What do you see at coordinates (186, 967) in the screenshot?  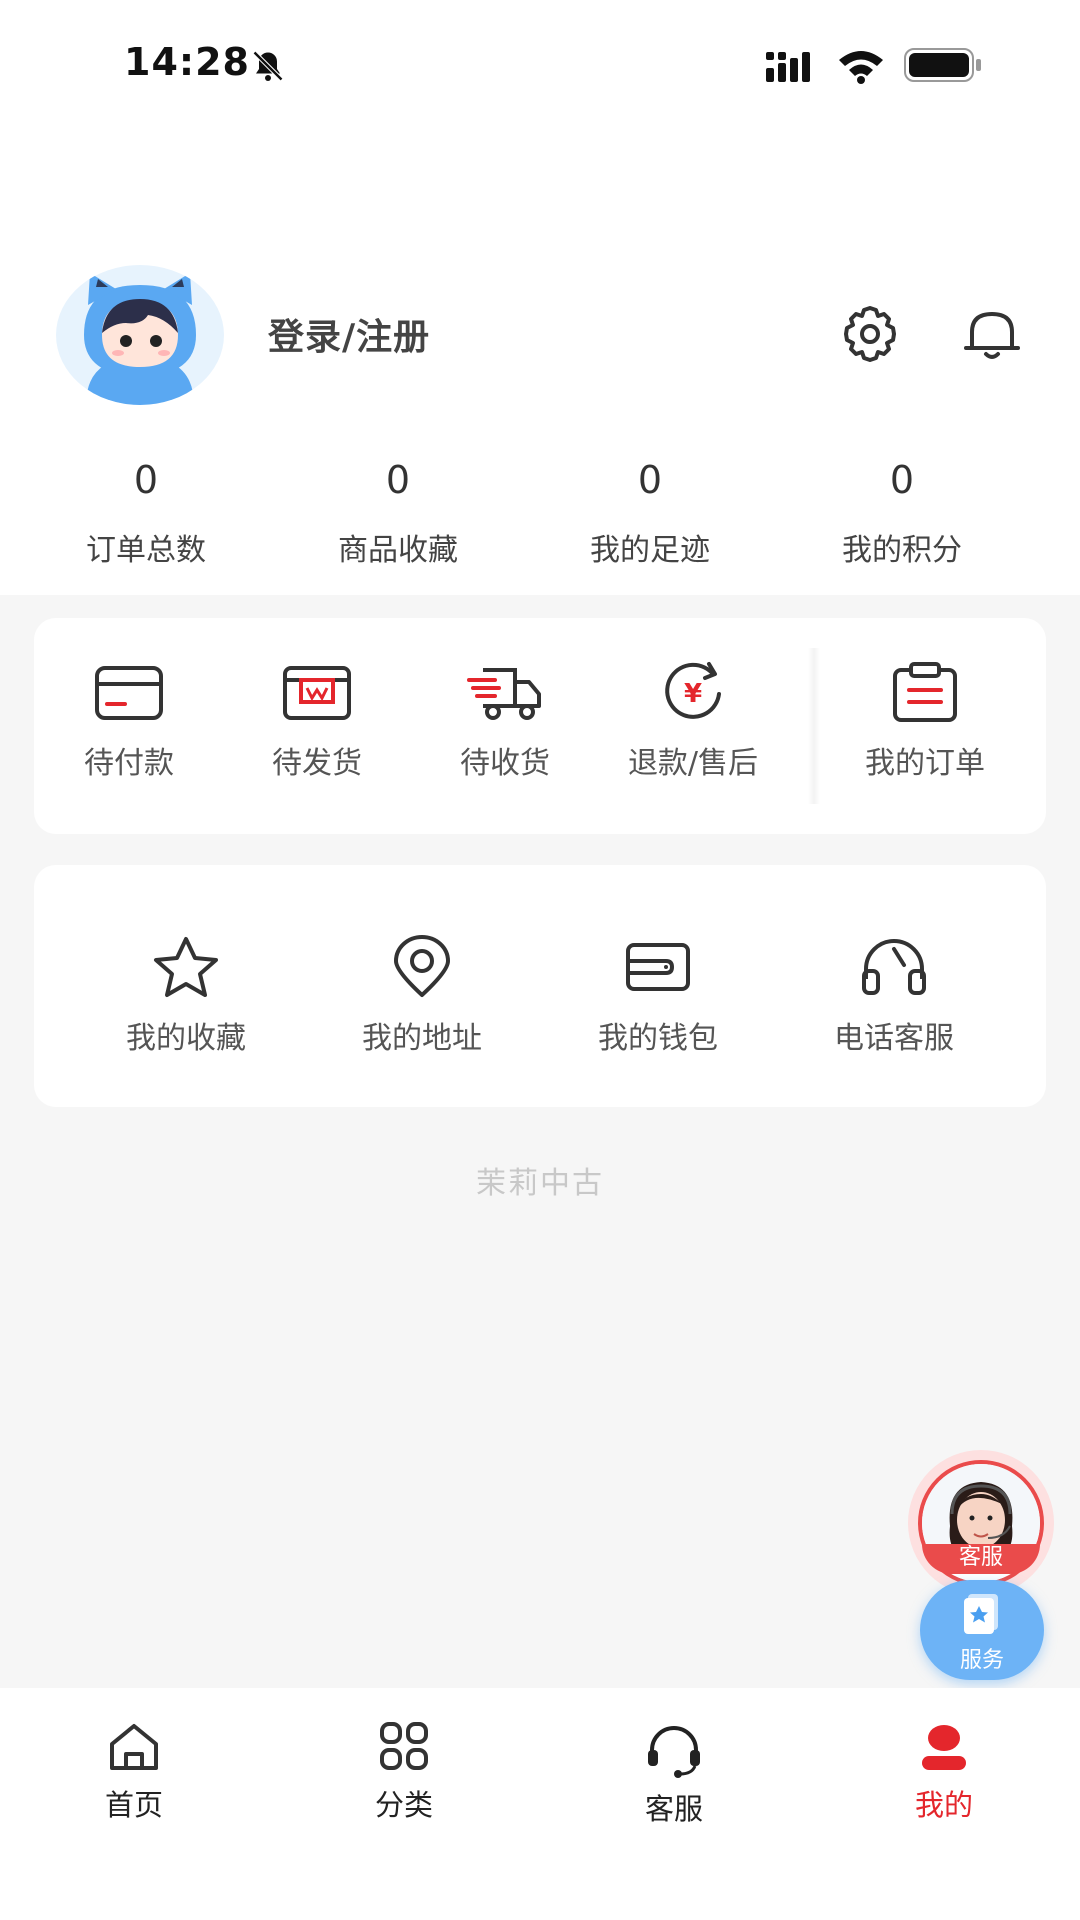 I see `star-icon` at bounding box center [186, 967].